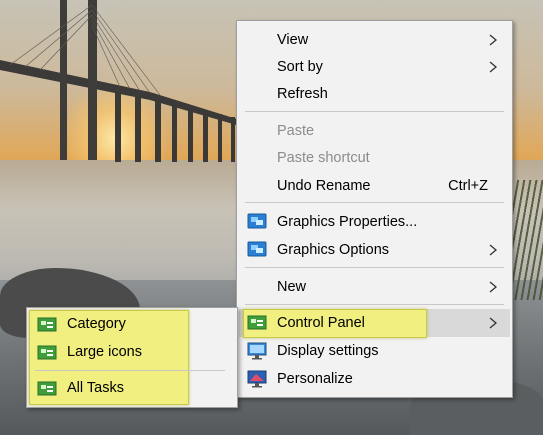 This screenshot has height=435, width=543. I want to click on menu-item-personalize: Personalize, so click(374, 379).